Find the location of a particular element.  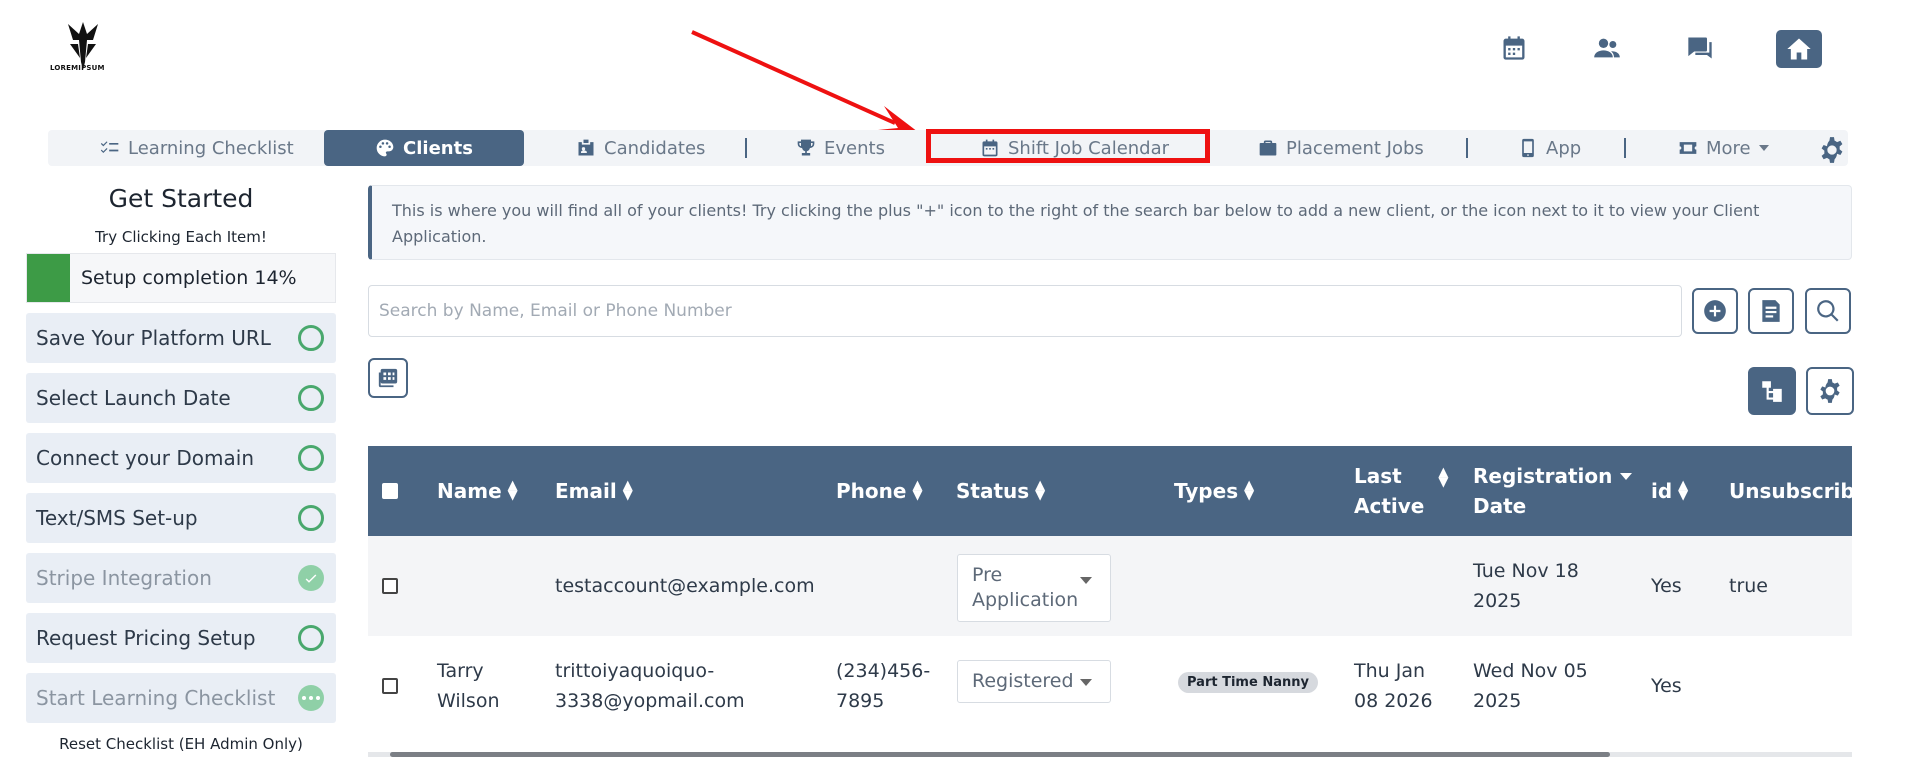

trophy-icon is located at coordinates (806, 147).